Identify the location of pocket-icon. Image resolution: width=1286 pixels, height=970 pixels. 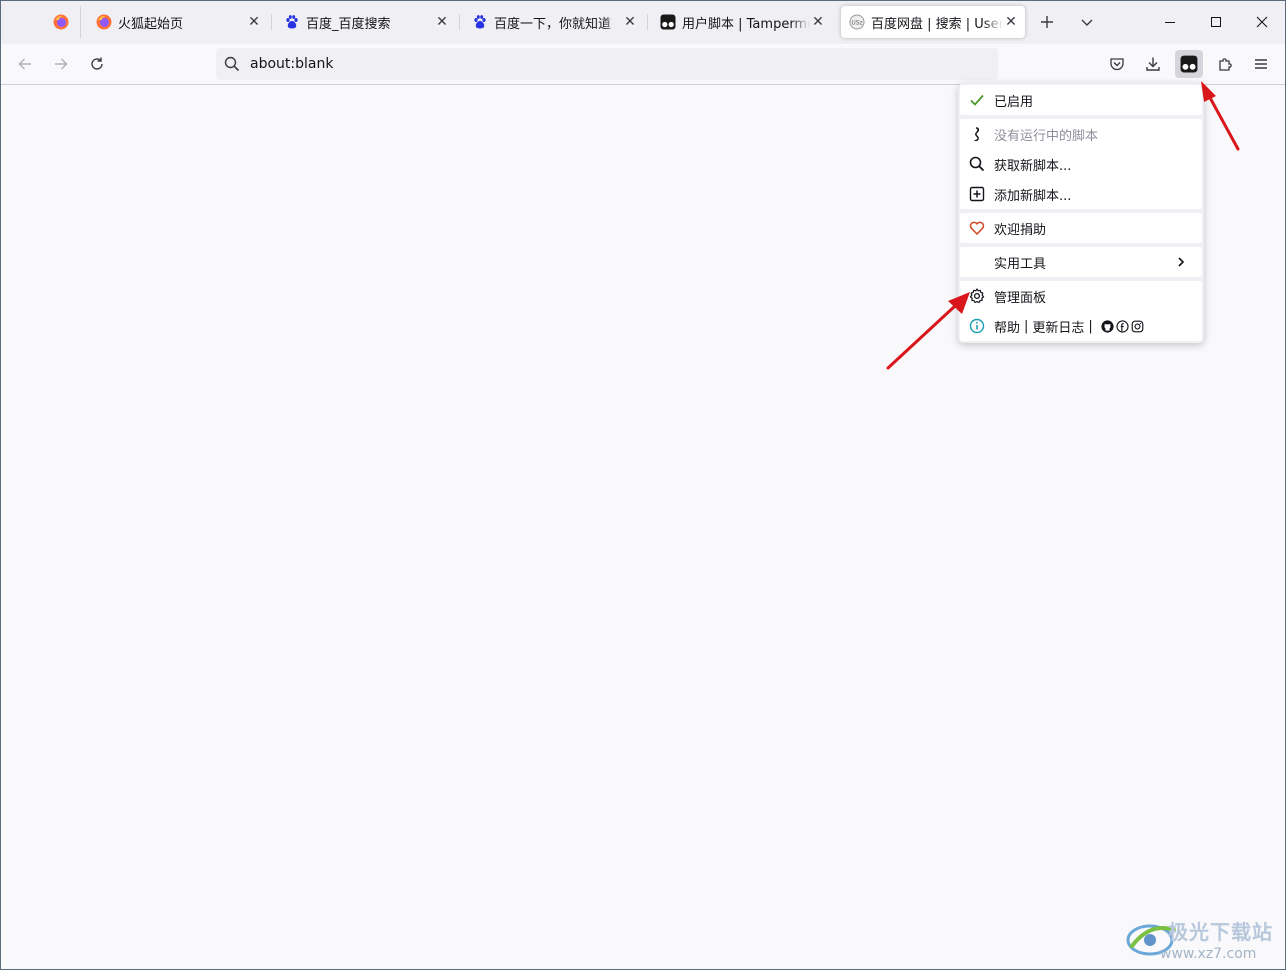
(1117, 64).